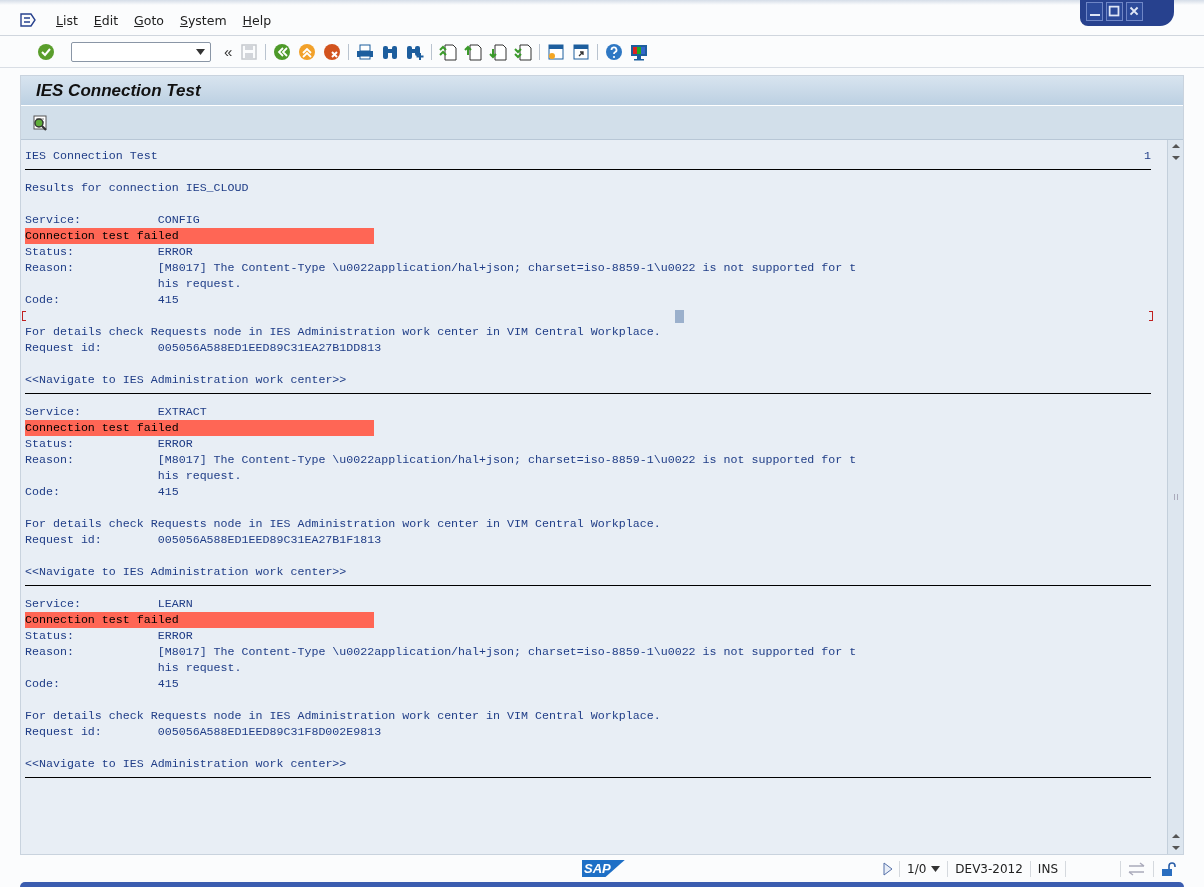  I want to click on field-value: CONFIG, so click(178, 220).